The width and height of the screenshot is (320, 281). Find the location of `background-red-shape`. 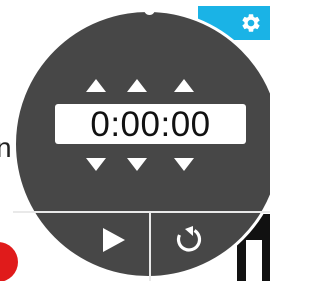

background-red-shape is located at coordinates (9, 261).